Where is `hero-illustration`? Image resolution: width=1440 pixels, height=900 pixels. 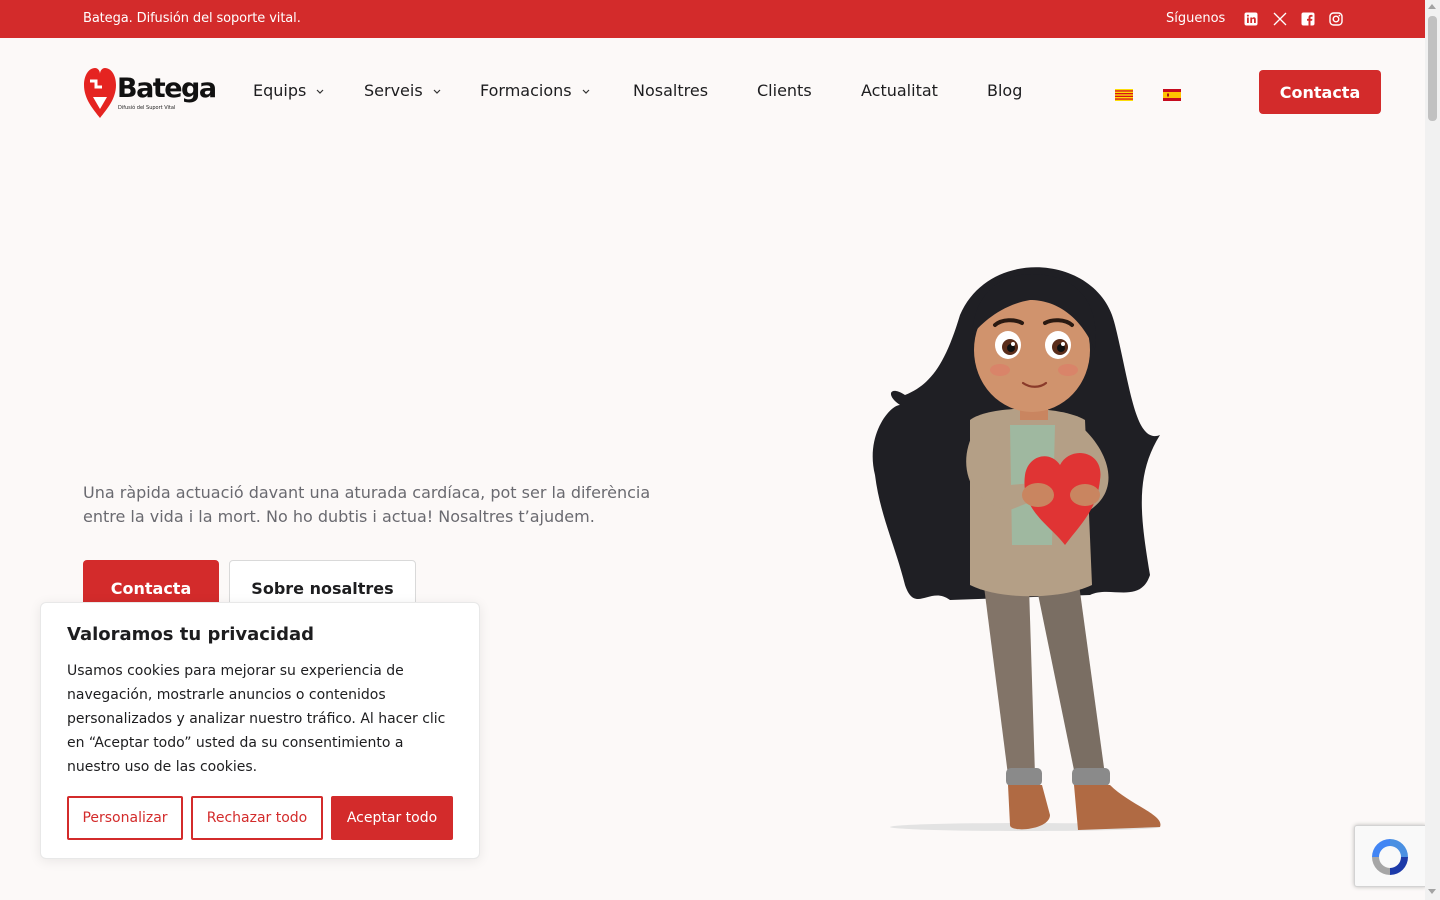 hero-illustration is located at coordinates (1020, 547).